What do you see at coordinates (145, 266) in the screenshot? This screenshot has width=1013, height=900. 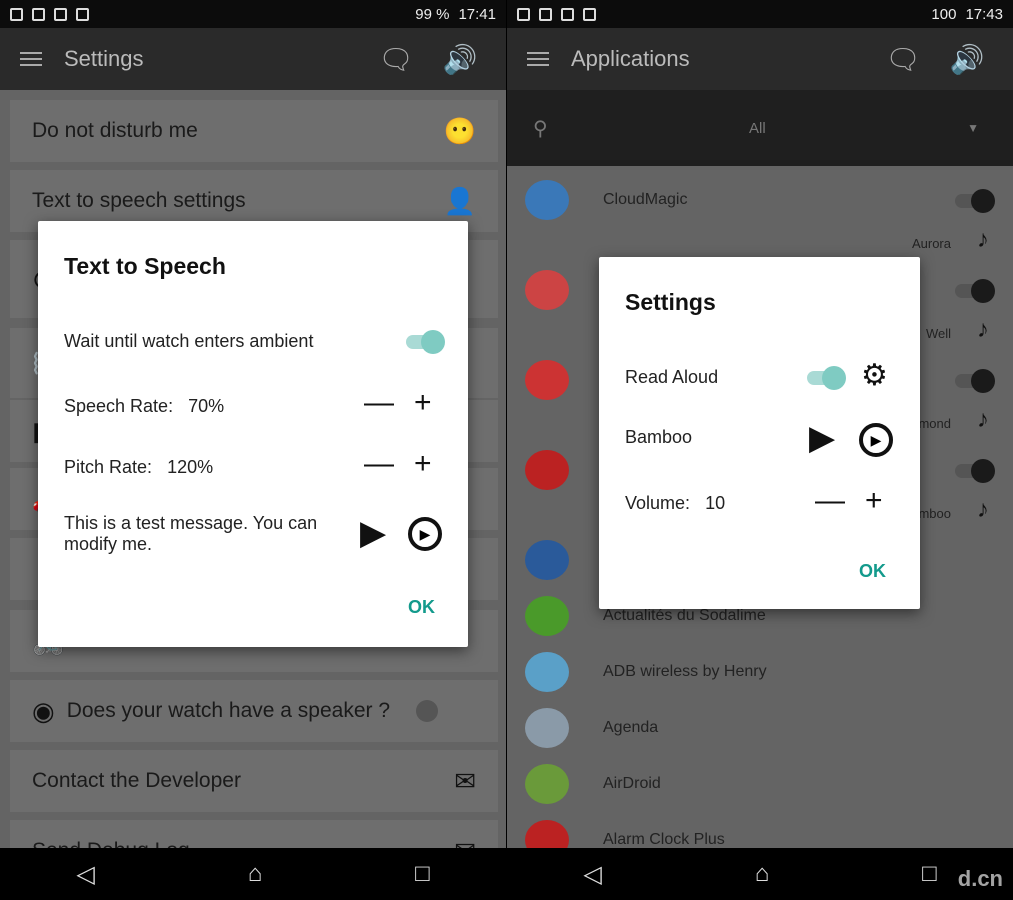 I see `dialog-title: Text to Speech` at bounding box center [145, 266].